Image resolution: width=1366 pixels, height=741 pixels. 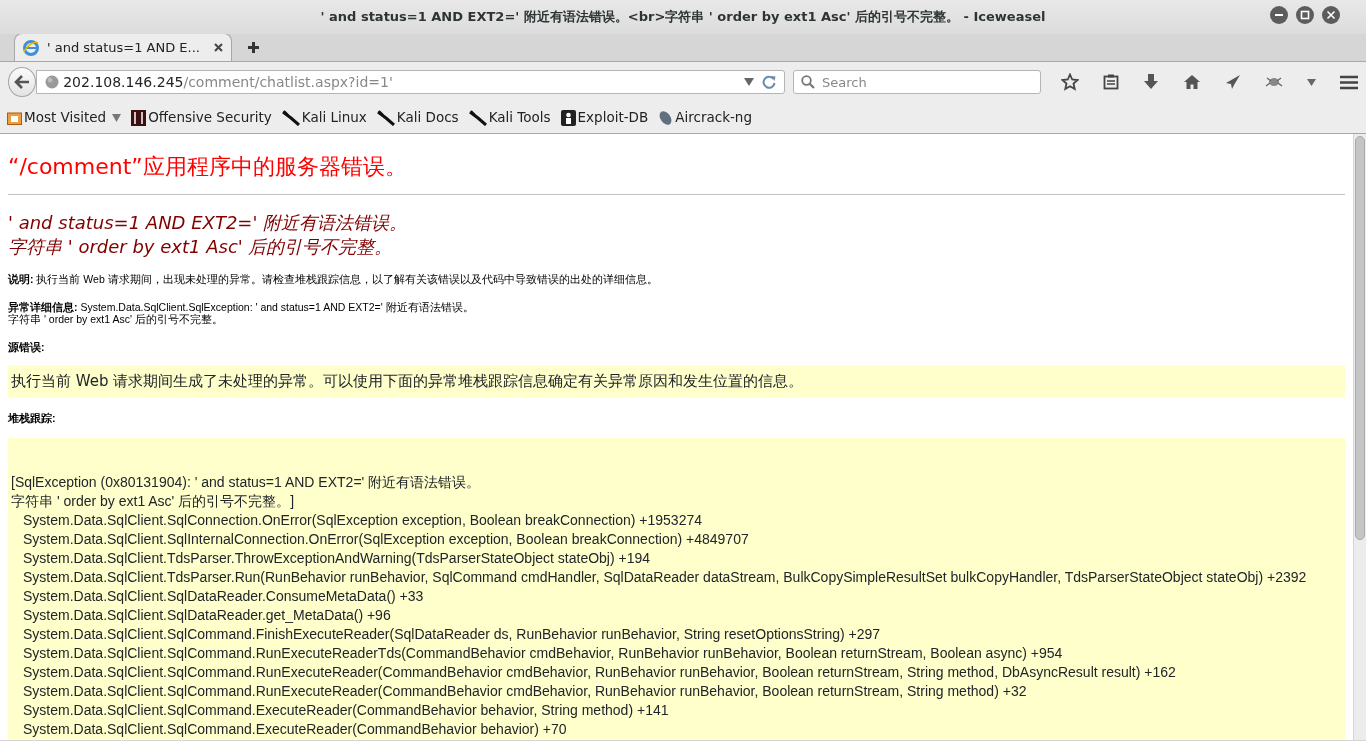 I want to click on stack-frame: System.Data.SqlClient.SqlCommand.RunExecuteReaderTds(CommandBehavior cmdBehavior, RunBehavior runBehavior, Boolean returnStream, Boolean async) +954, so click(x=676, y=653).